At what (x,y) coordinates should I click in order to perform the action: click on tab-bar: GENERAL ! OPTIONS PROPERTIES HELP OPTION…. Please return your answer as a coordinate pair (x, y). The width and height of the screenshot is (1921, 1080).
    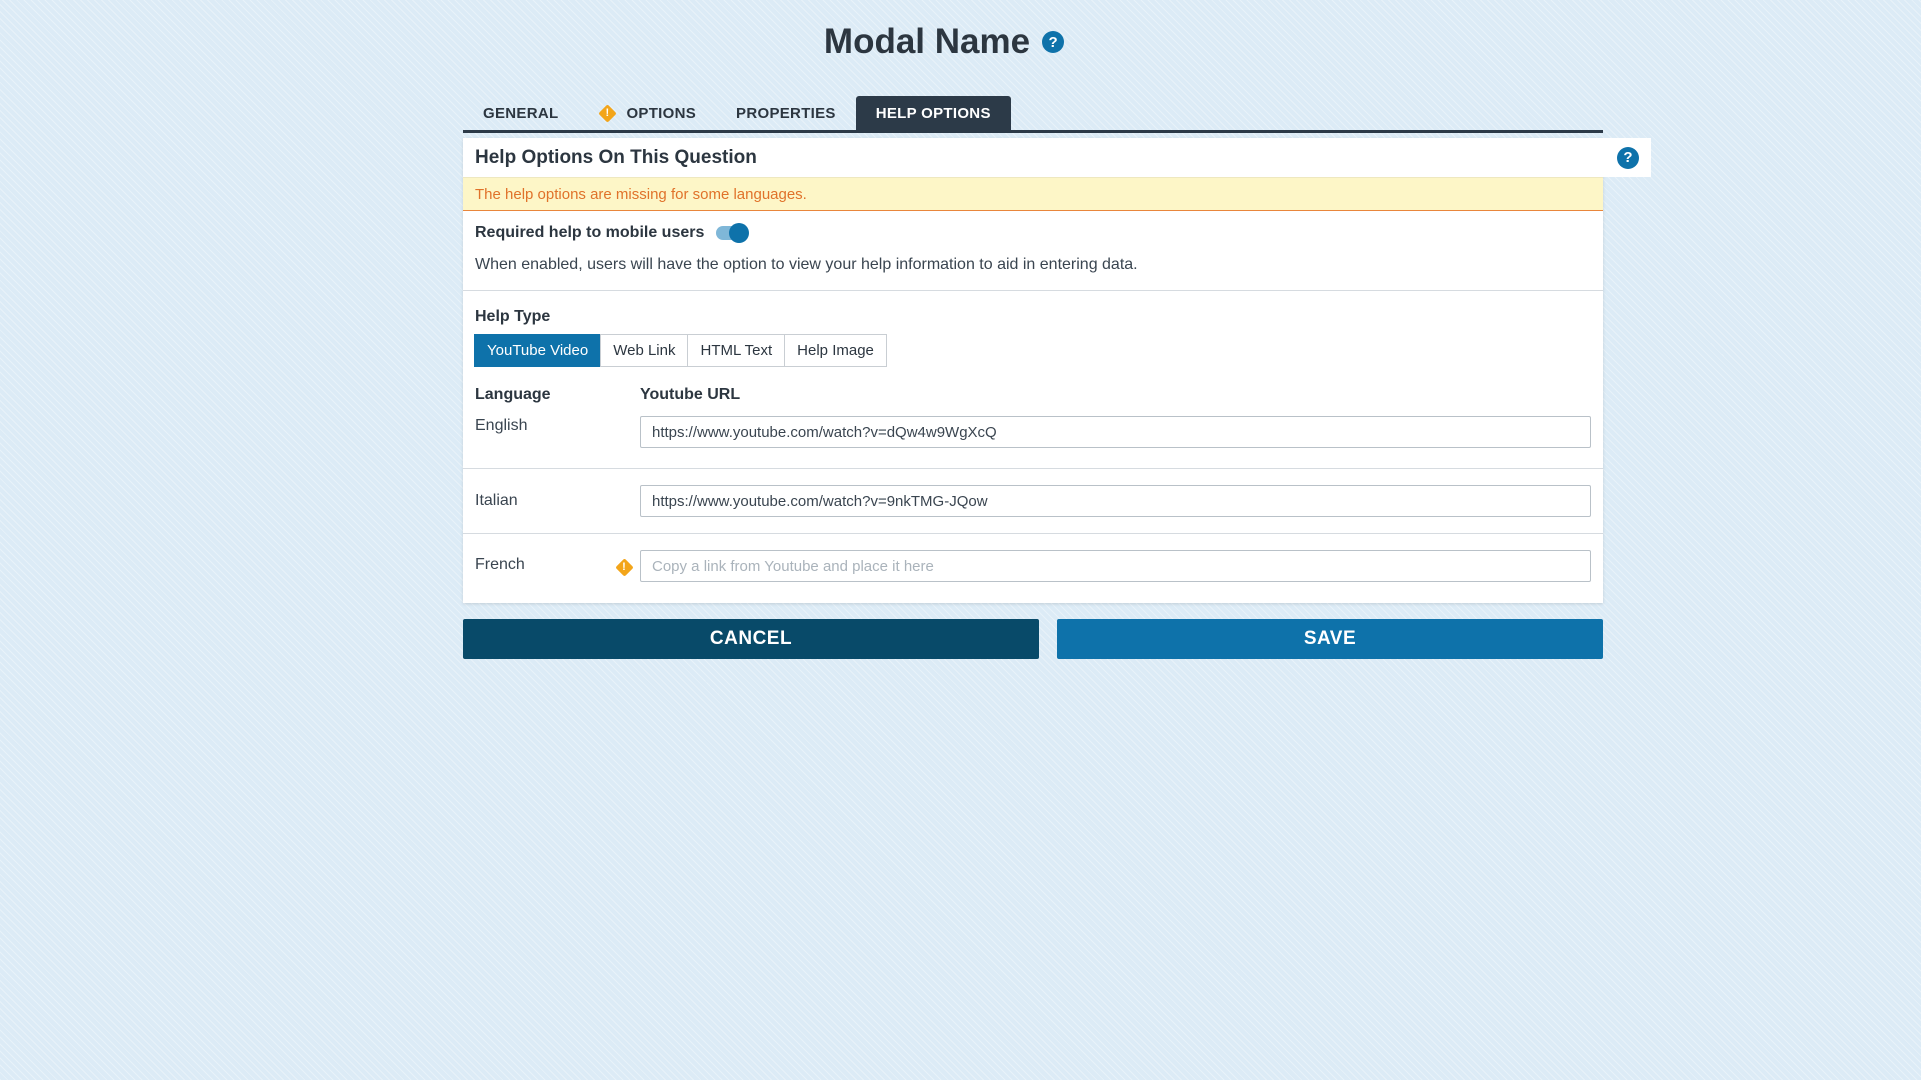
    Looking at the image, I should click on (1033, 114).